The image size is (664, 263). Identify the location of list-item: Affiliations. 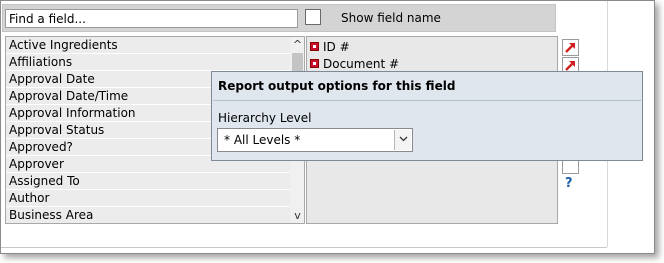
(148, 62).